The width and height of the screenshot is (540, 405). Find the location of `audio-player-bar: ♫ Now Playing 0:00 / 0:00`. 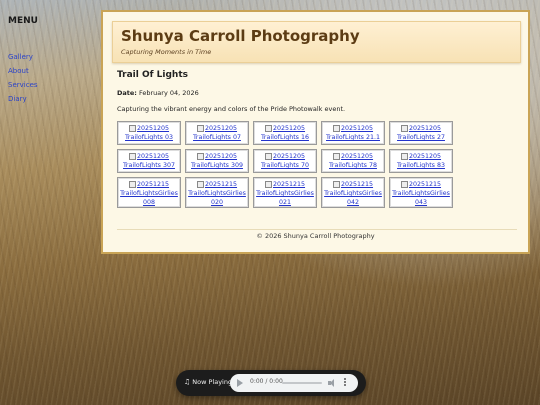

audio-player-bar: ♫ Now Playing 0:00 / 0:00 is located at coordinates (271, 383).